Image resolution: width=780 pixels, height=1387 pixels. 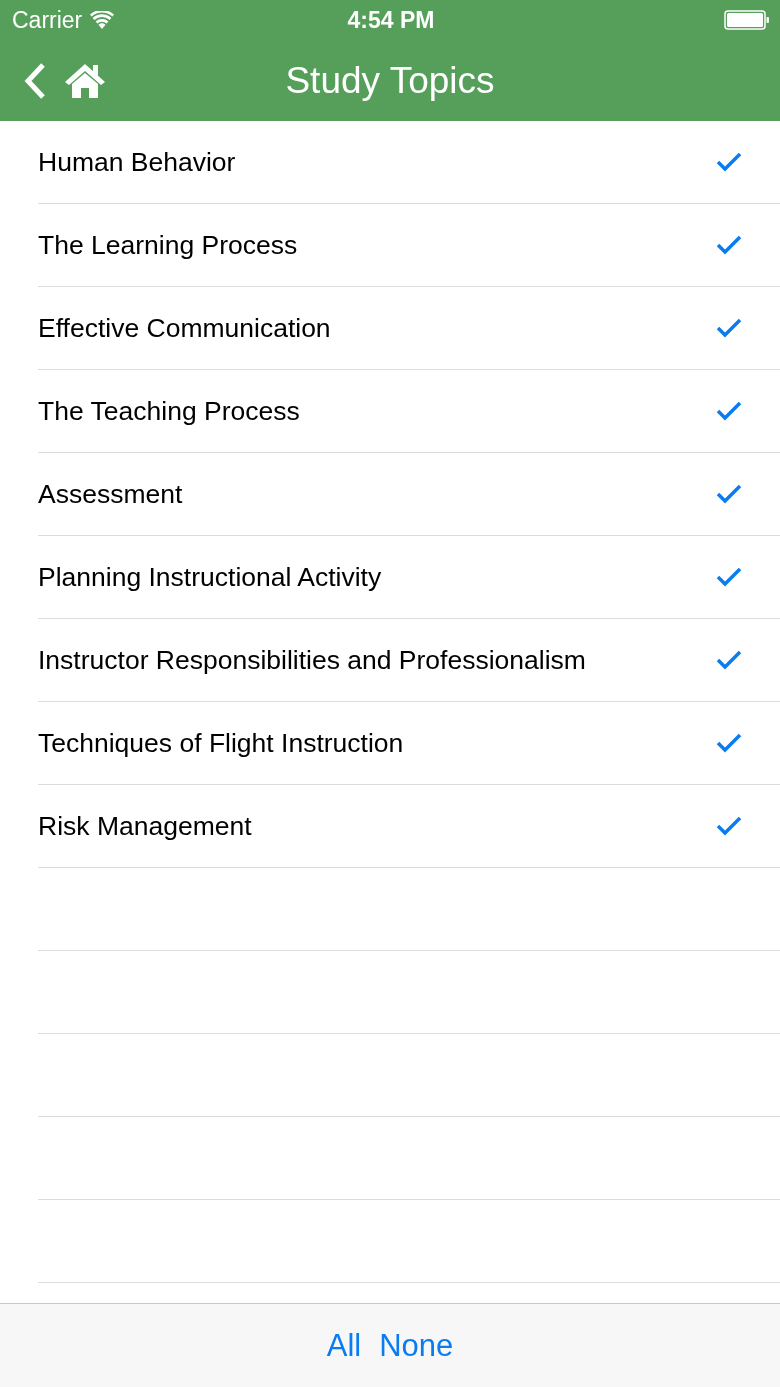 I want to click on back-chevron-icon, so click(x=35, y=80).